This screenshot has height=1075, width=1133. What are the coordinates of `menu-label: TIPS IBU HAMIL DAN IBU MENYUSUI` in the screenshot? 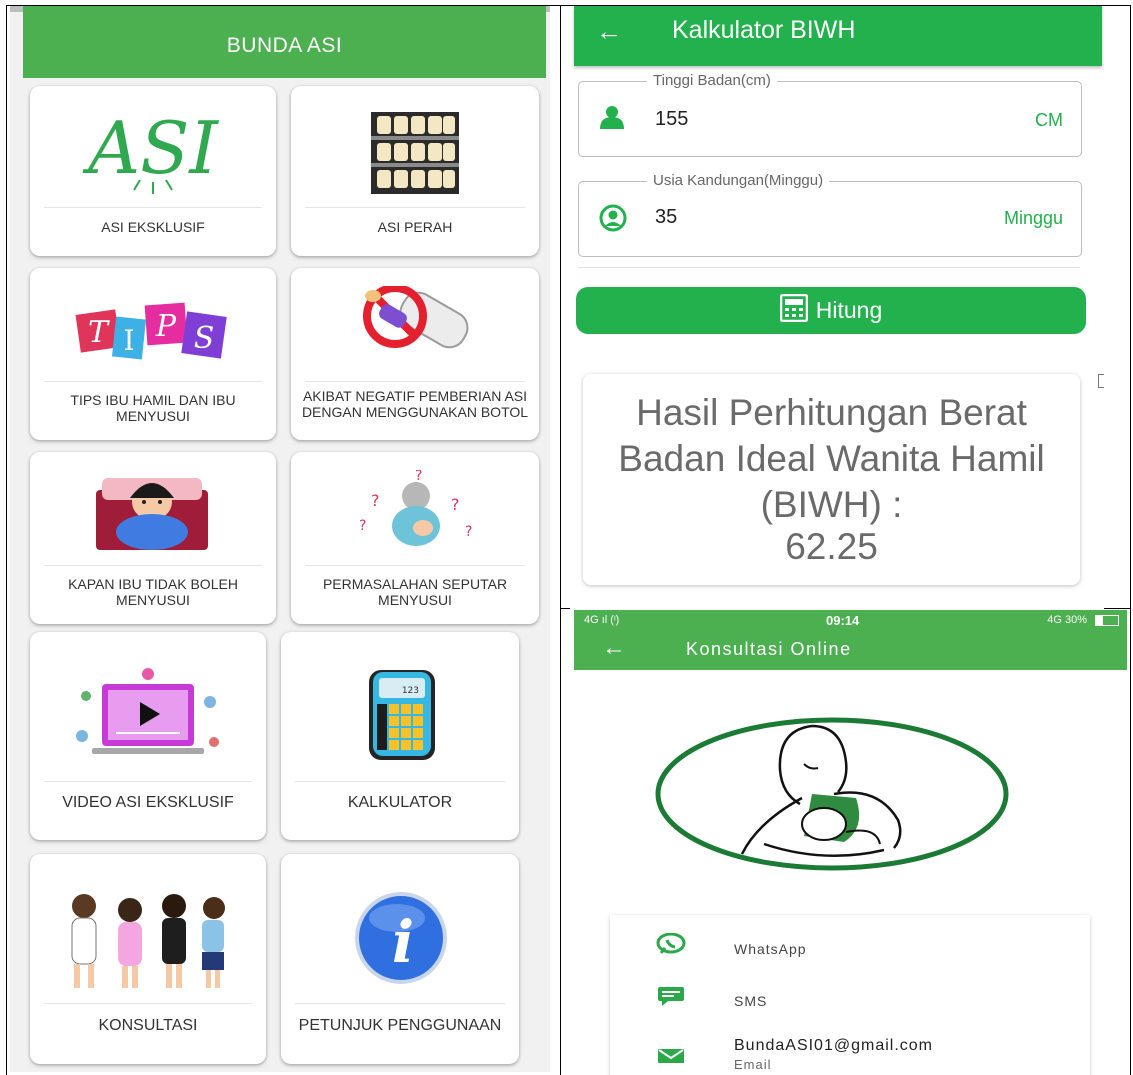 It's located at (153, 408).